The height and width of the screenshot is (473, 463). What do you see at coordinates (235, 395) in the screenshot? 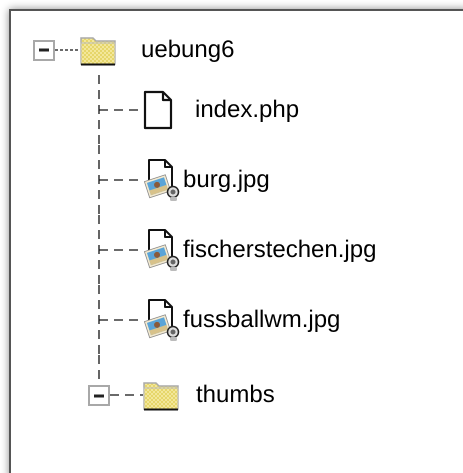
I see `item-label: thumbs` at bounding box center [235, 395].